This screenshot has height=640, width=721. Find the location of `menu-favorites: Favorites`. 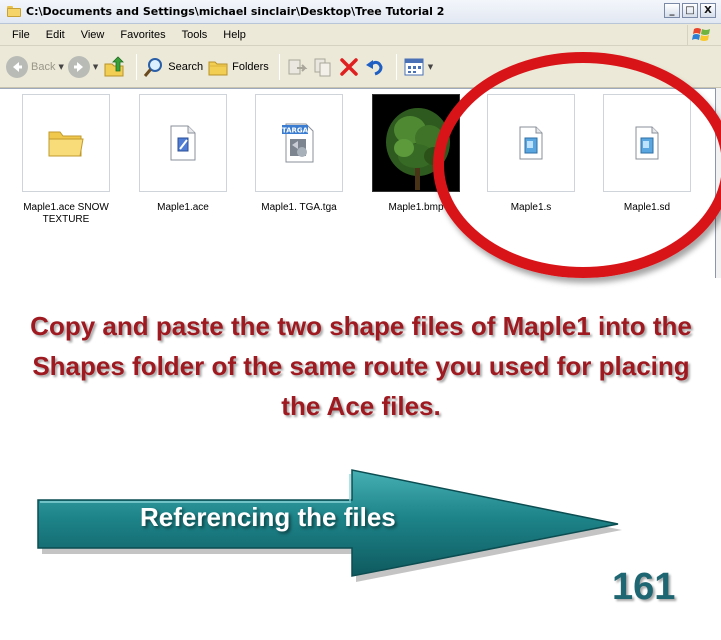

menu-favorites: Favorites is located at coordinates (142, 35).